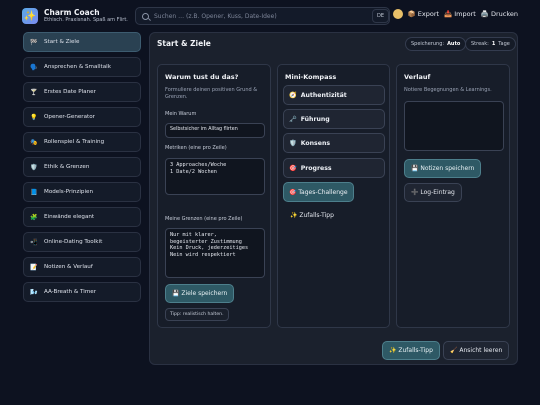 The image size is (540, 405). What do you see at coordinates (312, 215) in the screenshot?
I see `random-tip-button: ✨ Zufalls-Tipp` at bounding box center [312, 215].